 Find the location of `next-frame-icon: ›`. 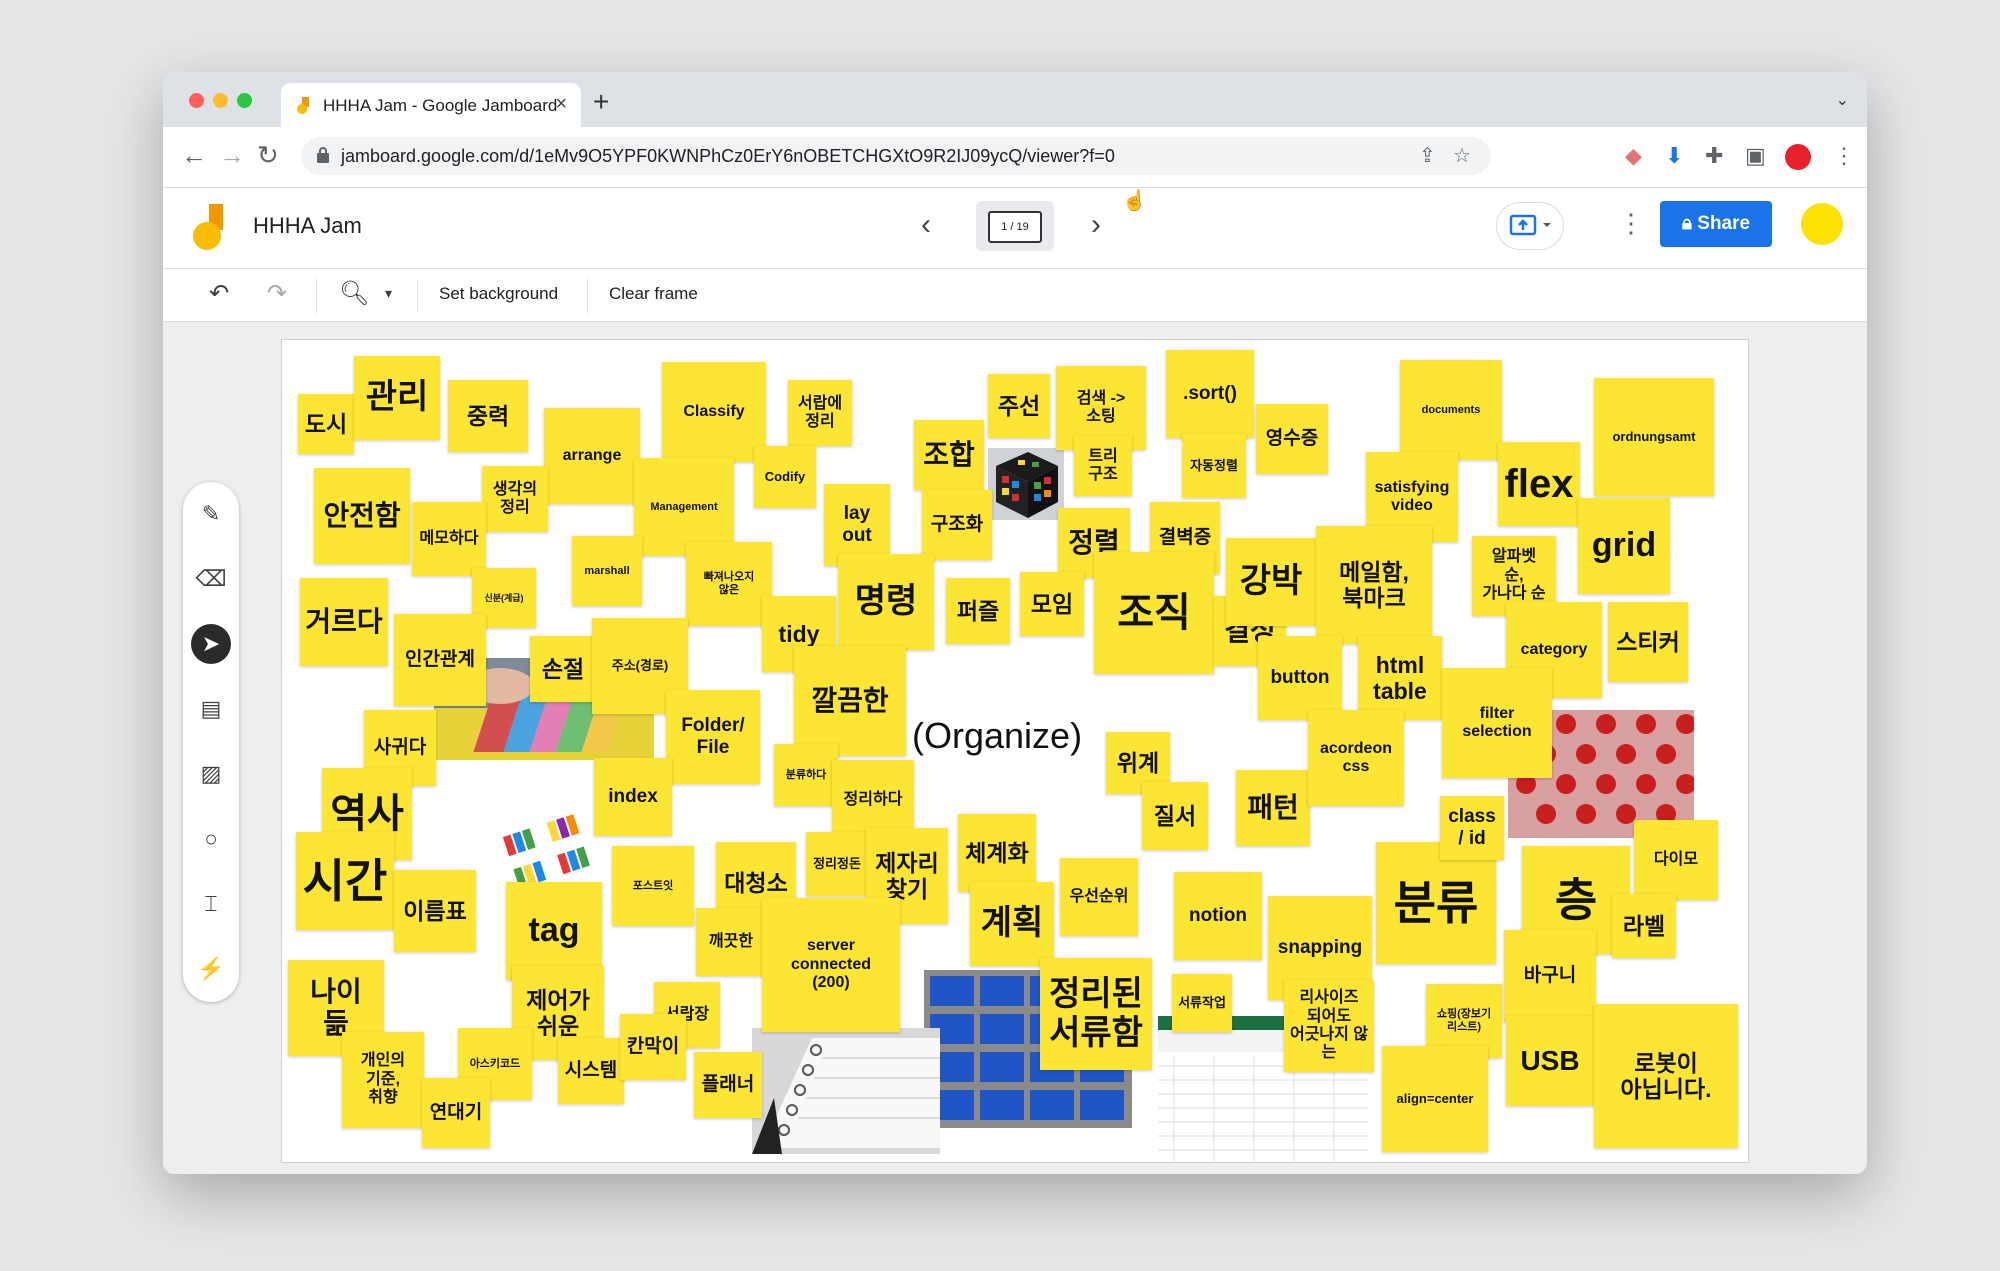

next-frame-icon: › is located at coordinates (1096, 225).